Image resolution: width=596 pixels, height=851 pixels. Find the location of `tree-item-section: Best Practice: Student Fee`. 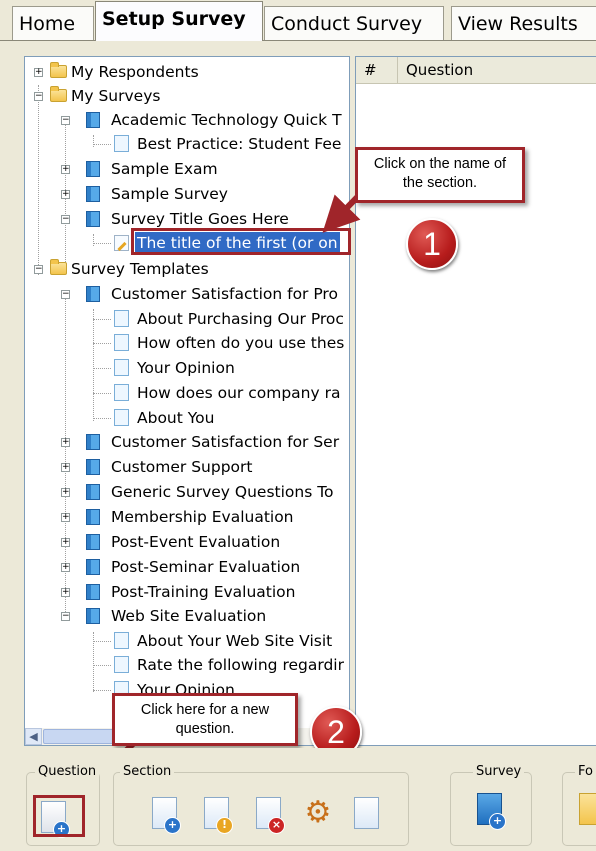

tree-item-section: Best Practice: Student Fee is located at coordinates (187, 144).